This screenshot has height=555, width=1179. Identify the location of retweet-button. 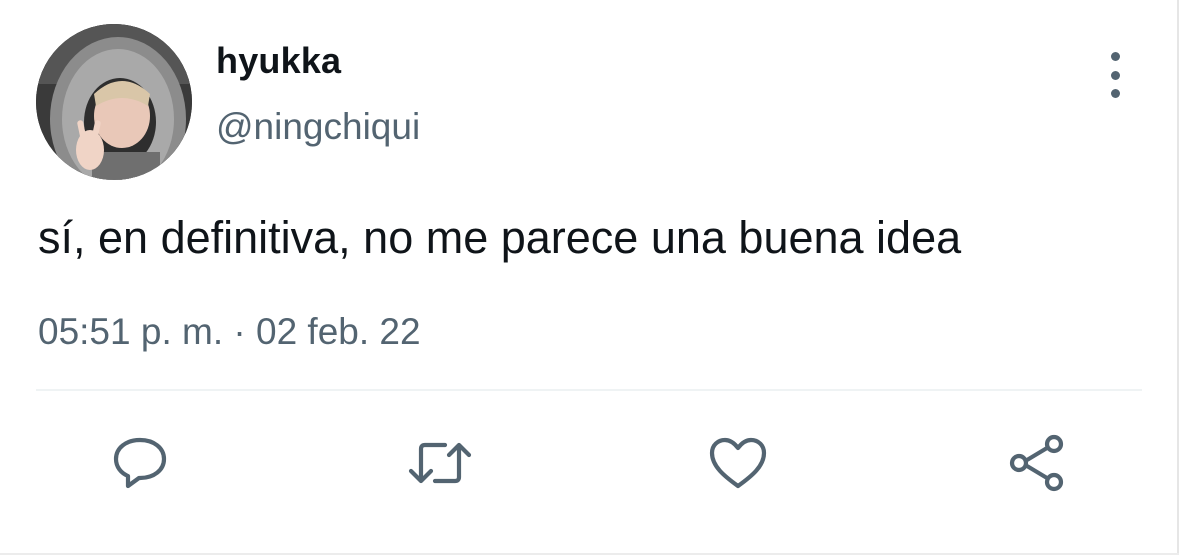
(440, 463).